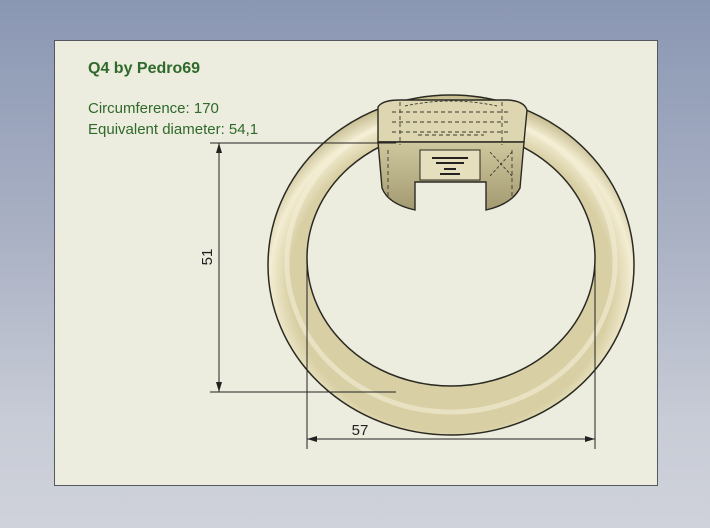 The image size is (710, 528). Describe the element at coordinates (452, 155) in the screenshot. I see `ring-head` at that location.